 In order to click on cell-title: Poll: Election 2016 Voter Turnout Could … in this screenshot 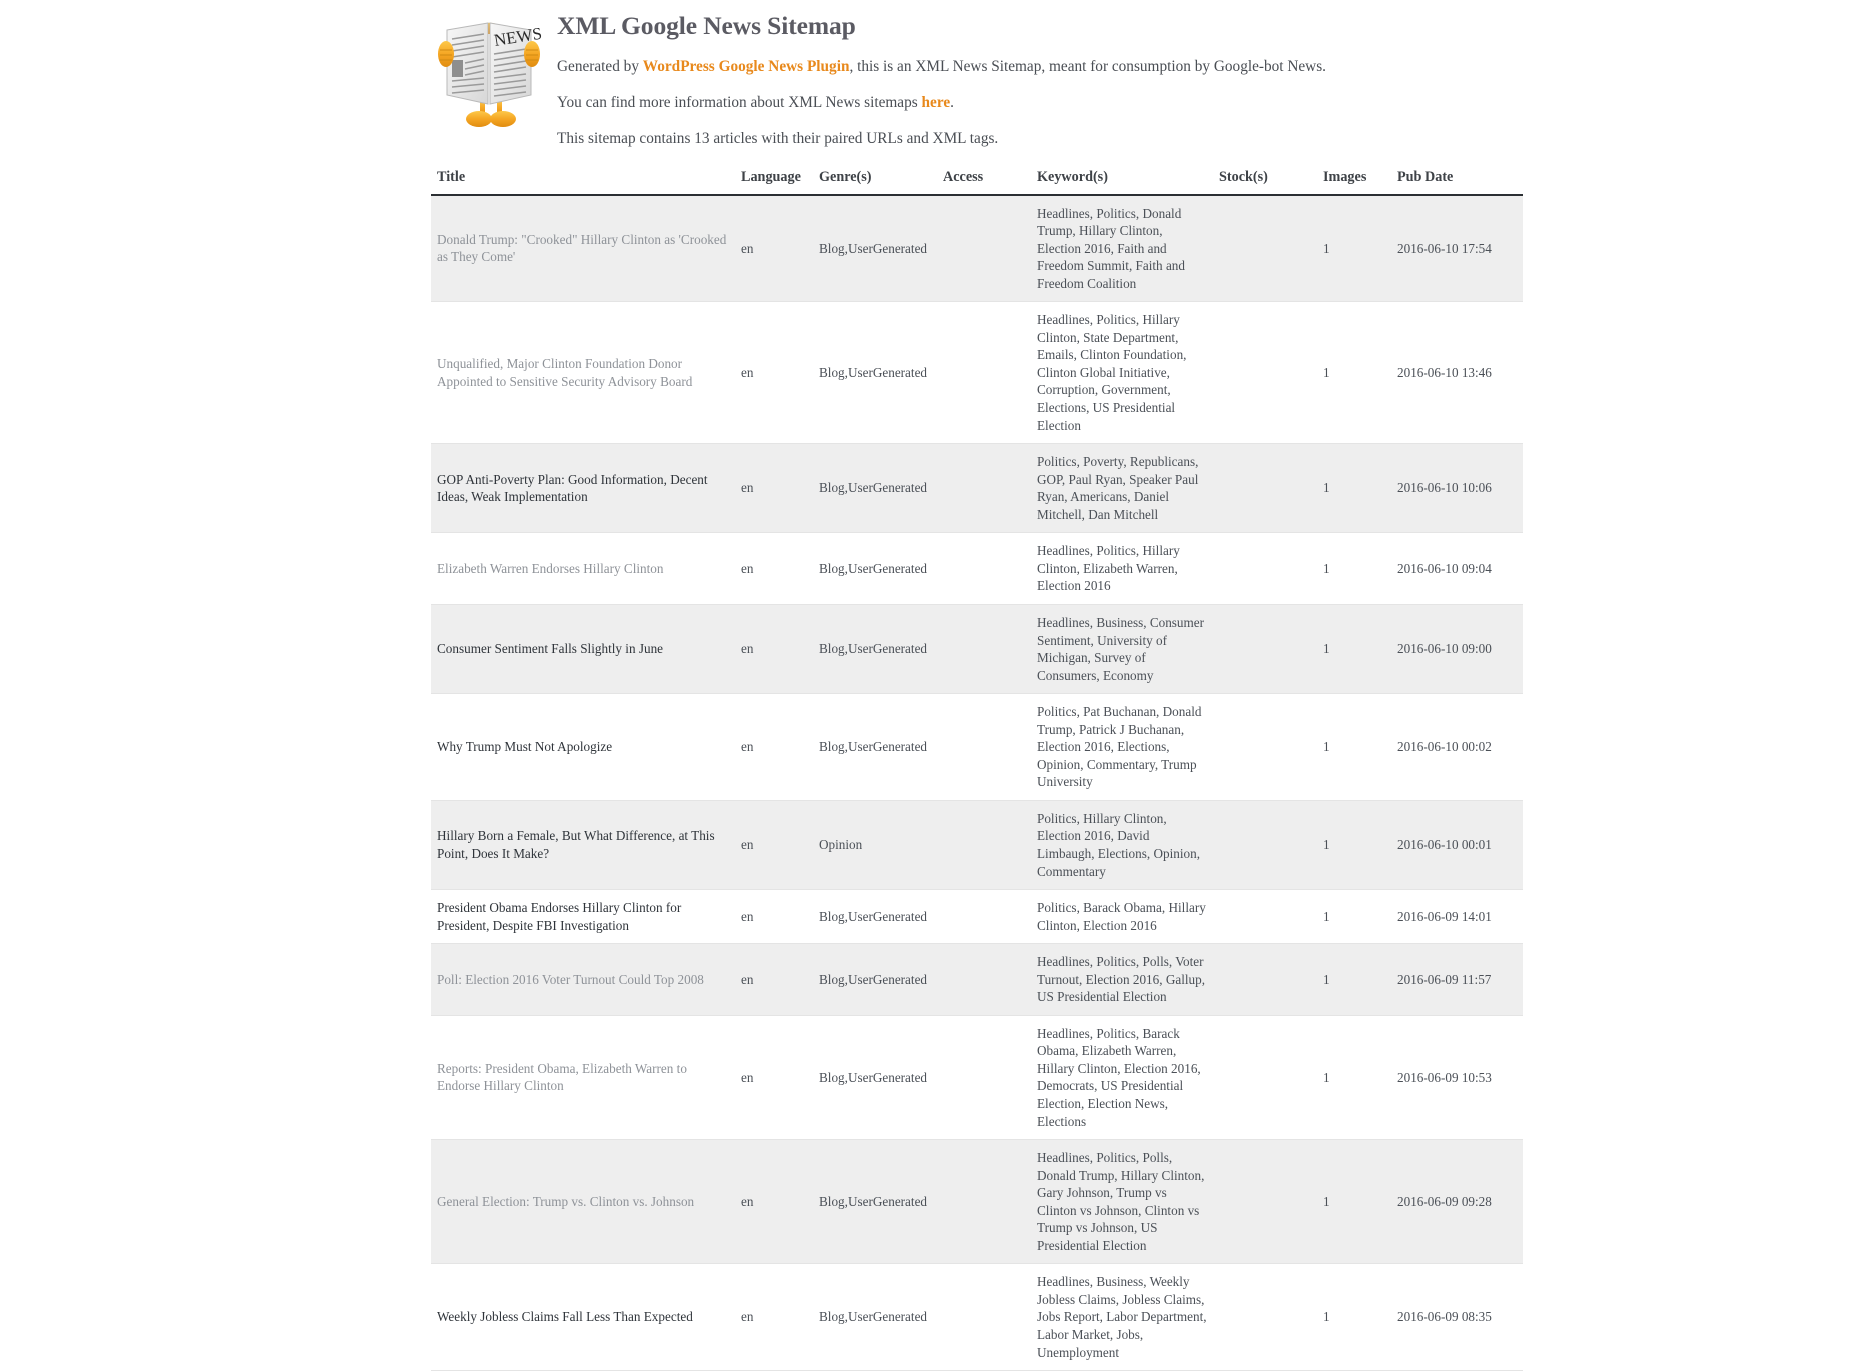, I will do `click(583, 979)`.